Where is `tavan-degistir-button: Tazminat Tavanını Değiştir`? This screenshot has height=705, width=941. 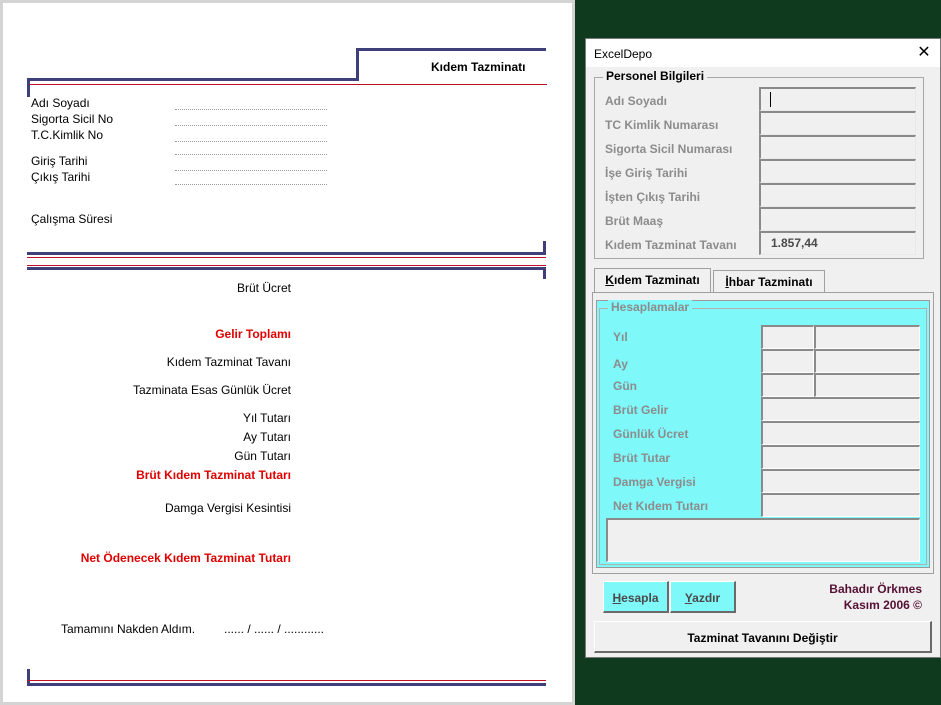
tavan-degistir-button: Tazminat Tavanını Değiştir is located at coordinates (763, 637).